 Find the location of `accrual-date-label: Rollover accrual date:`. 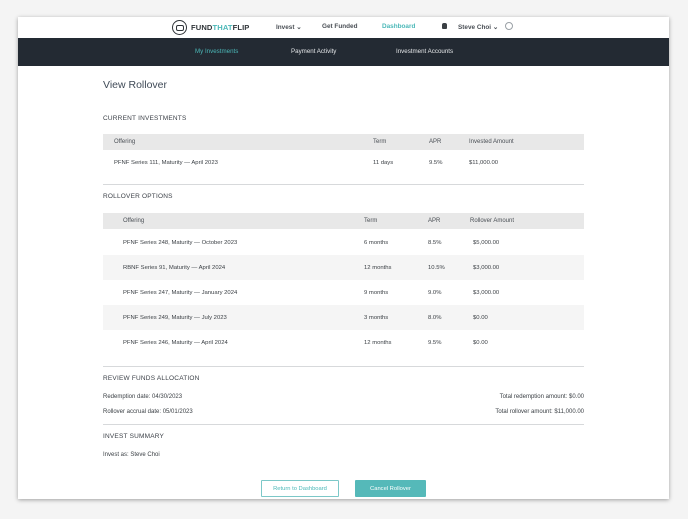

accrual-date-label: Rollover accrual date: is located at coordinates (132, 412).